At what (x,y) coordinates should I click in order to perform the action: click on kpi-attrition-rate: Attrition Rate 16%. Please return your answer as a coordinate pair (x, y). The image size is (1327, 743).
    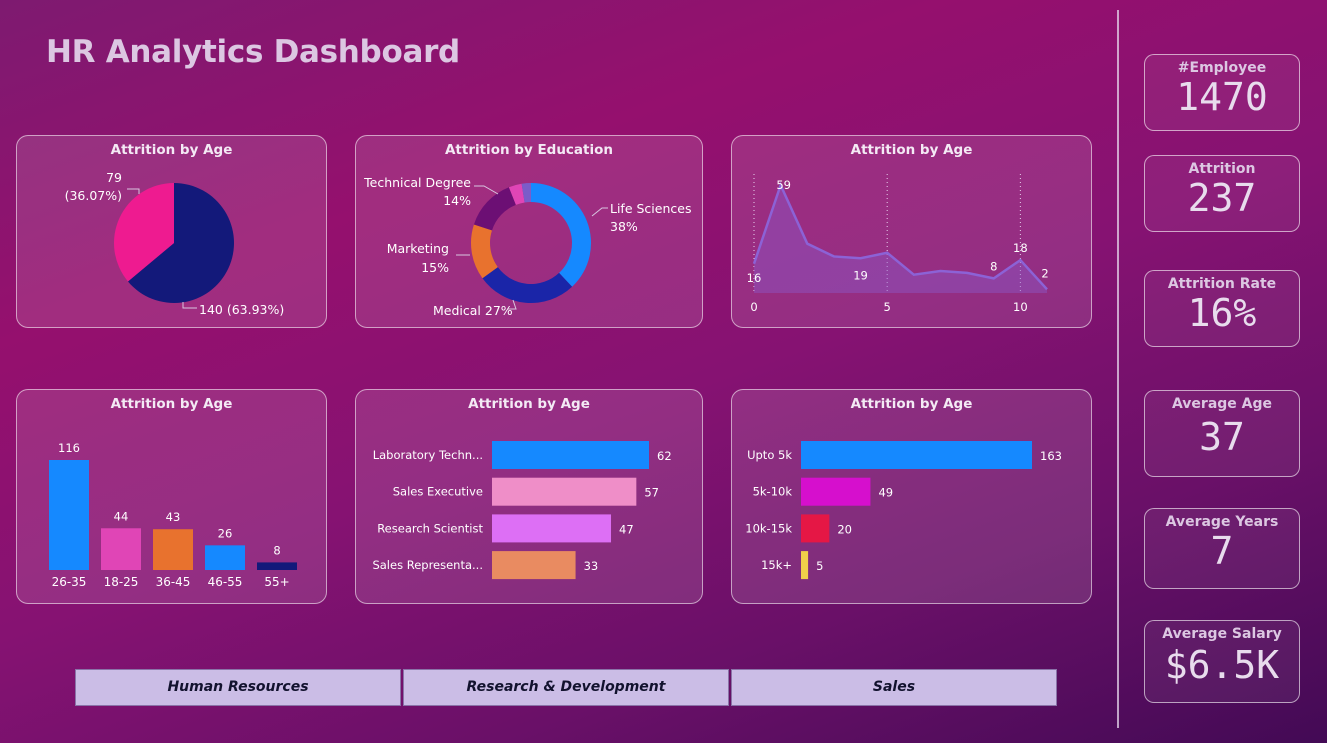
    Looking at the image, I should click on (1222, 308).